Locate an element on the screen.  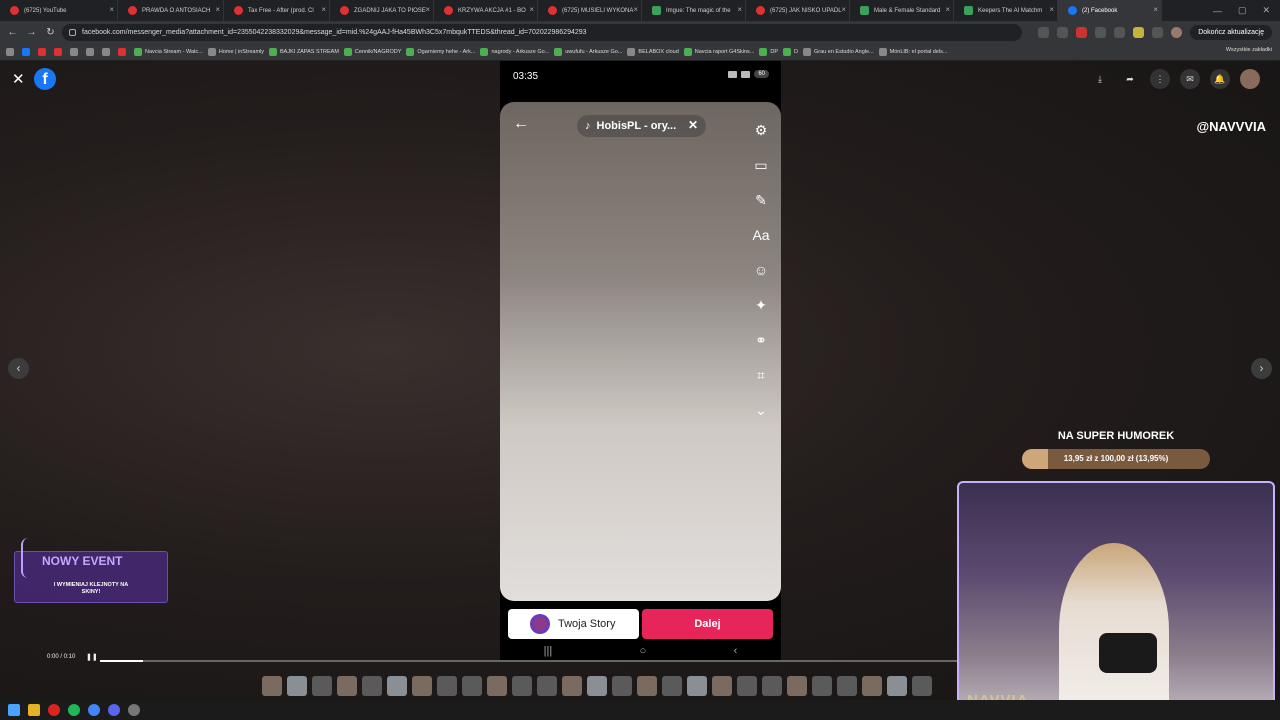
bookmark-tiktok-icon is located at coordinates (107, 52).